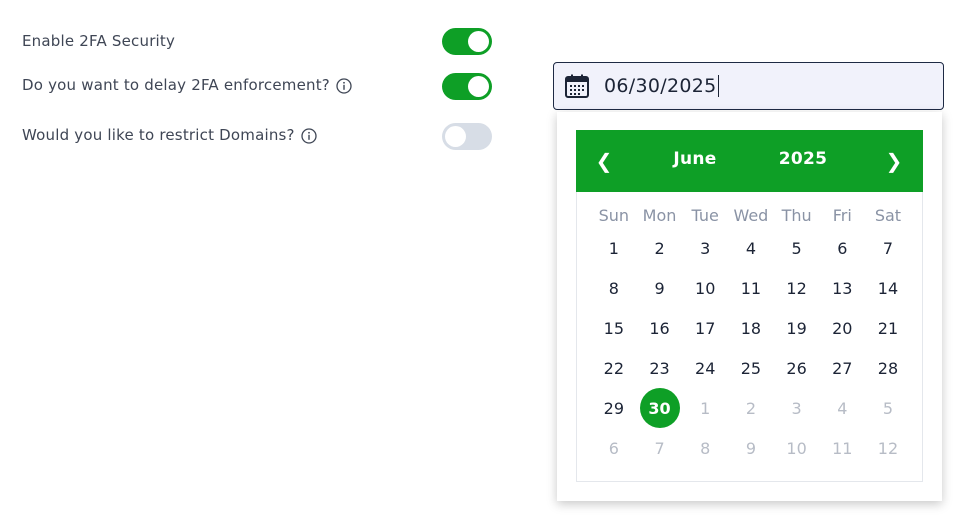 The height and width of the screenshot is (517, 968). I want to click on day-cell-other-month: 6, so click(614, 448).